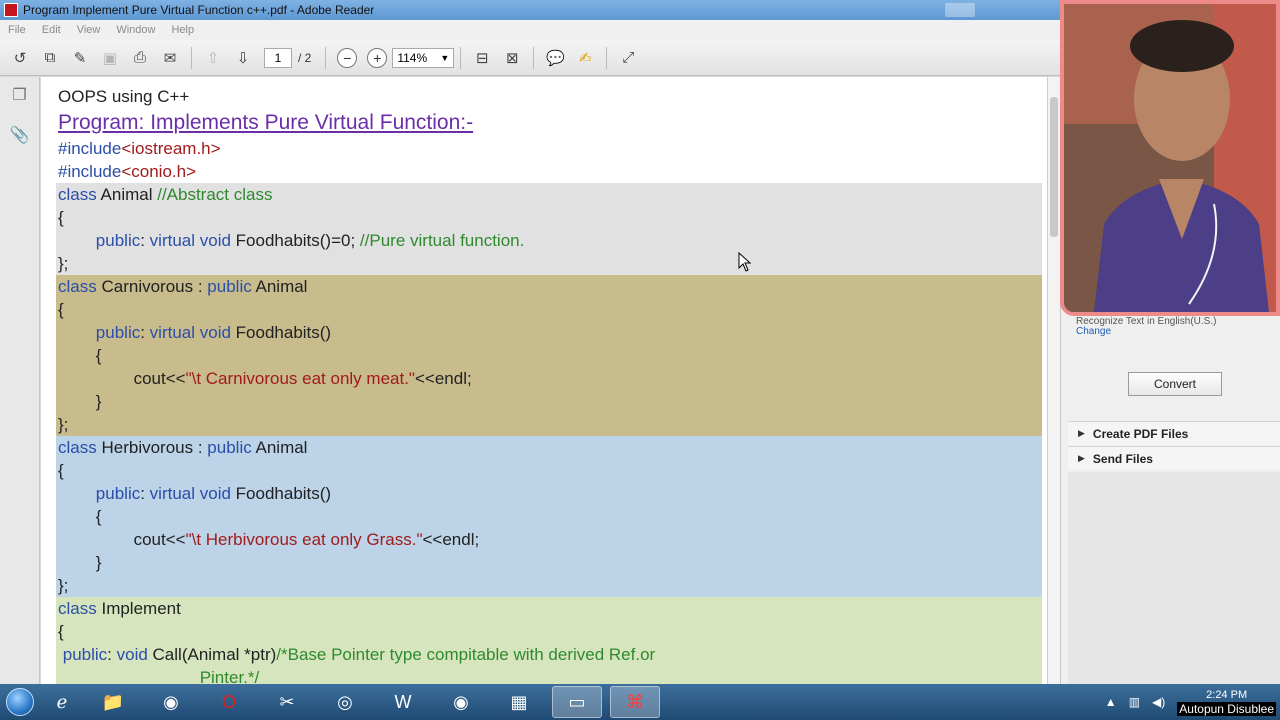 Image resolution: width=1280 pixels, height=720 pixels. Describe the element at coordinates (549, 493) in the screenshot. I see `code-line: public: virtual void Foodhabits()` at that location.